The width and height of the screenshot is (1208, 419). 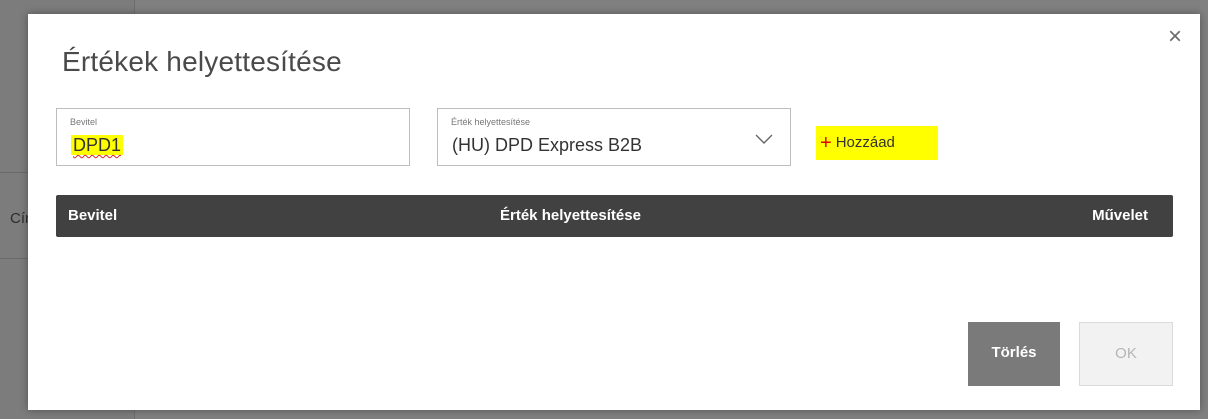 What do you see at coordinates (826, 143) in the screenshot?
I see `plus-icon: +` at bounding box center [826, 143].